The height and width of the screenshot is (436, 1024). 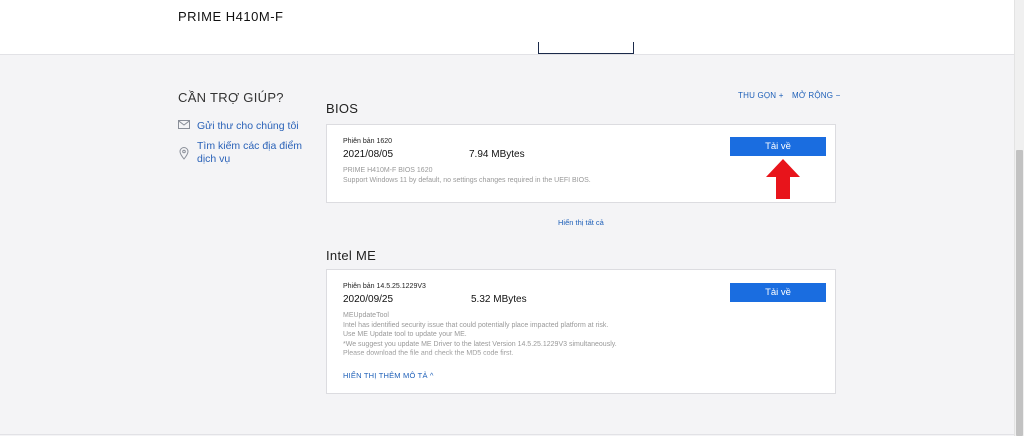 What do you see at coordinates (342, 108) in the screenshot?
I see `bios-section-title: BIOS` at bounding box center [342, 108].